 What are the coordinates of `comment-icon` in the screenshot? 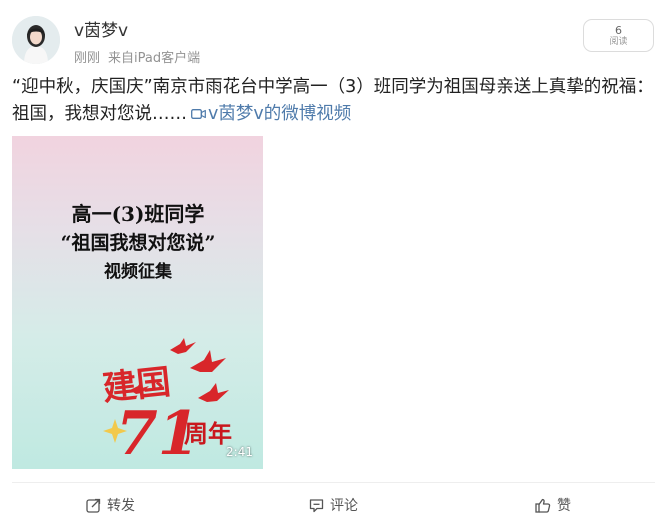 It's located at (316, 505).